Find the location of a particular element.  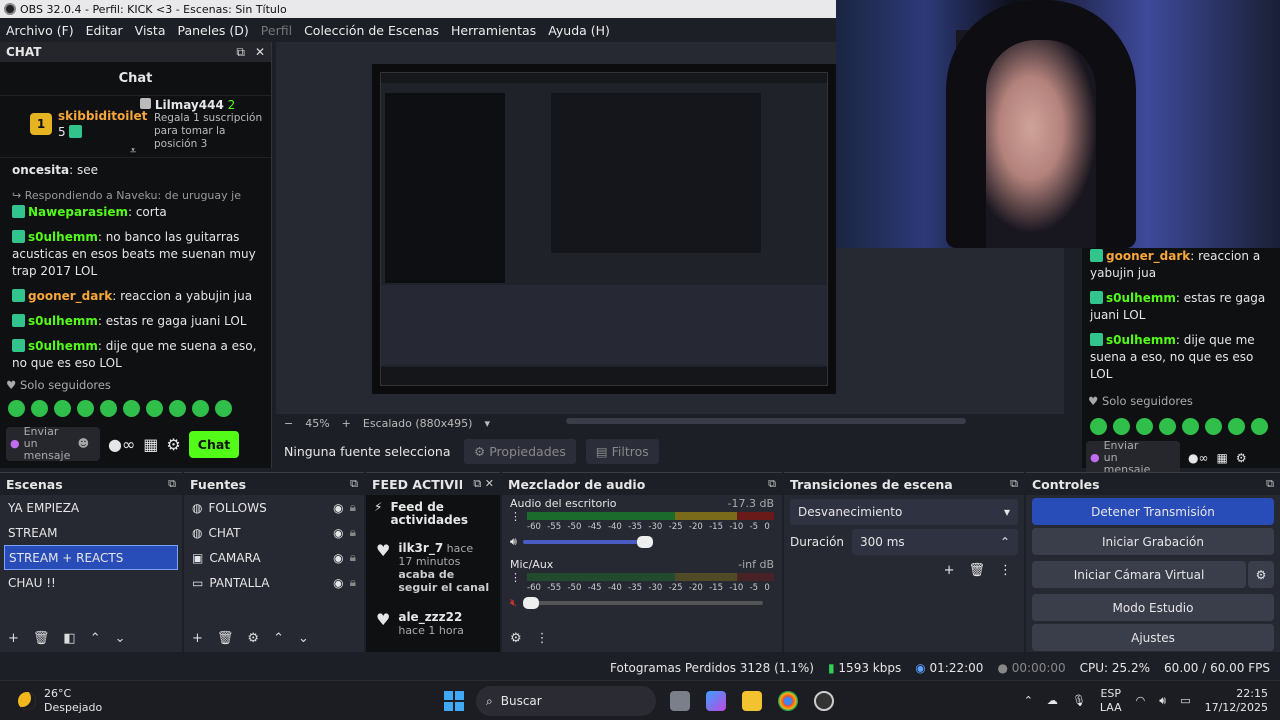

emoji-icon: ☻ is located at coordinates (83, 444).